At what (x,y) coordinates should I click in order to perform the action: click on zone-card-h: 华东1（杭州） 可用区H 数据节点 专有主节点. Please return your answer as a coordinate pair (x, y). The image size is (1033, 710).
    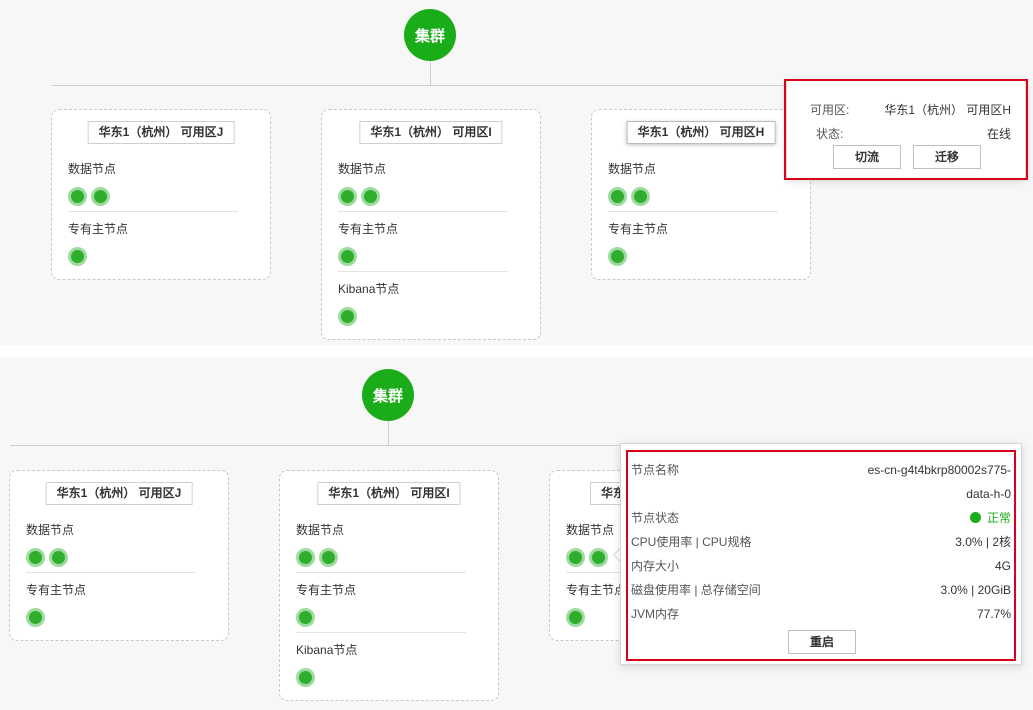
    Looking at the image, I should click on (701, 194).